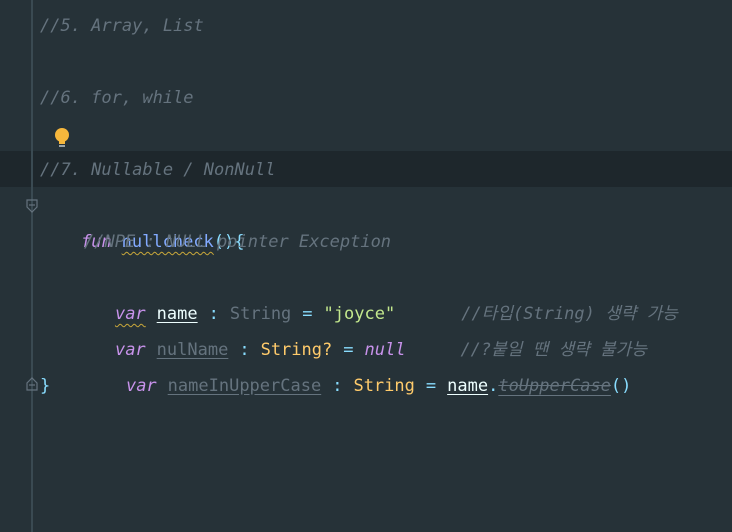 This screenshot has width=732, height=532. Describe the element at coordinates (141, 386) in the screenshot. I see `keyword-var: var` at that location.